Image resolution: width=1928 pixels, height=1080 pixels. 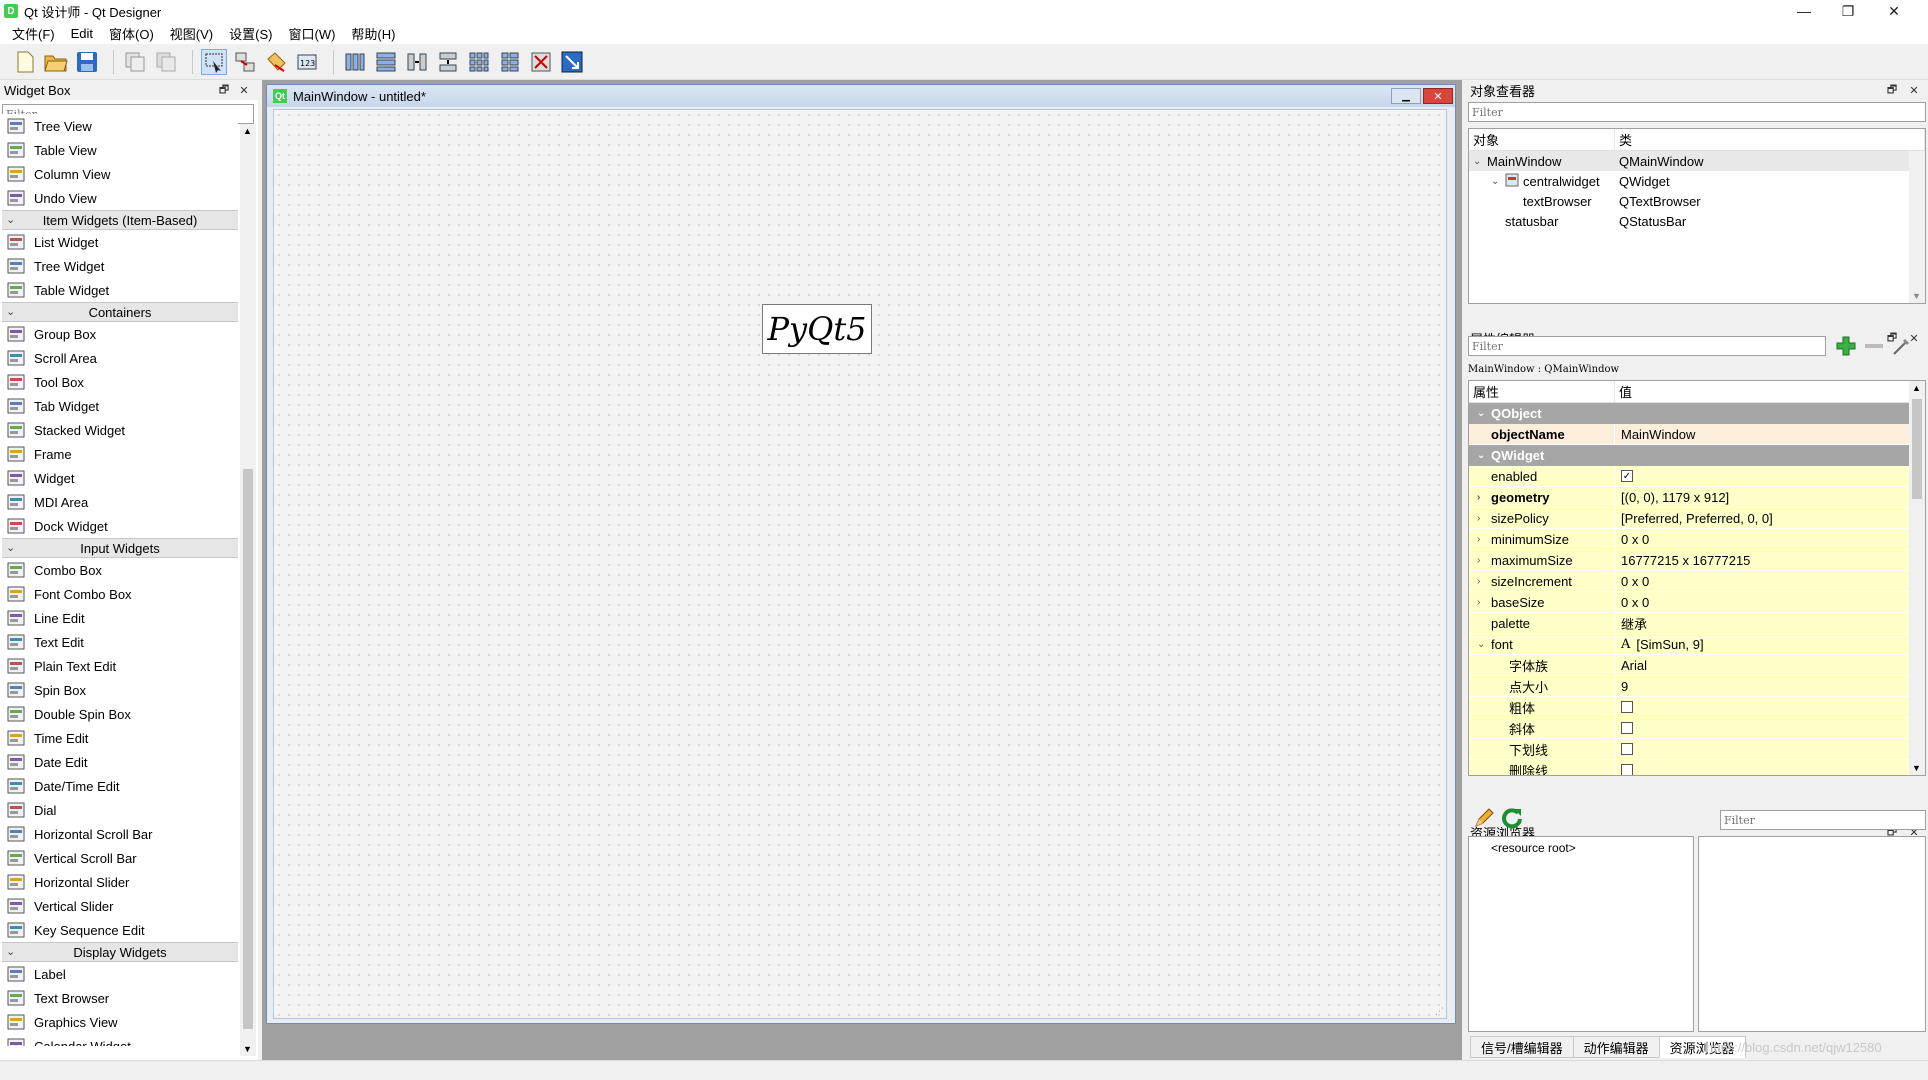 What do you see at coordinates (1675, 497) in the screenshot?
I see `property-value: [(0, 0), 1179 x 912]` at bounding box center [1675, 497].